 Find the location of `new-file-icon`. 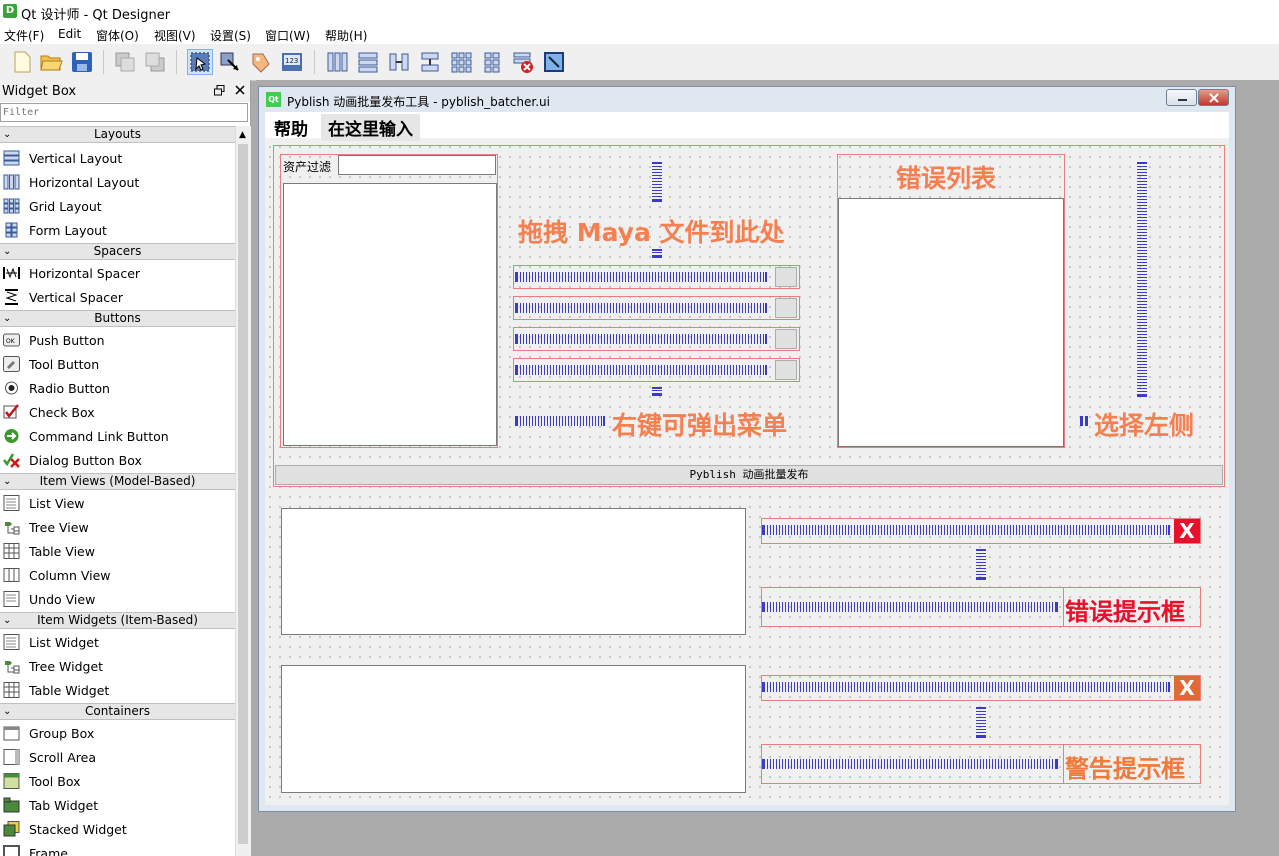

new-file-icon is located at coordinates (22, 62).